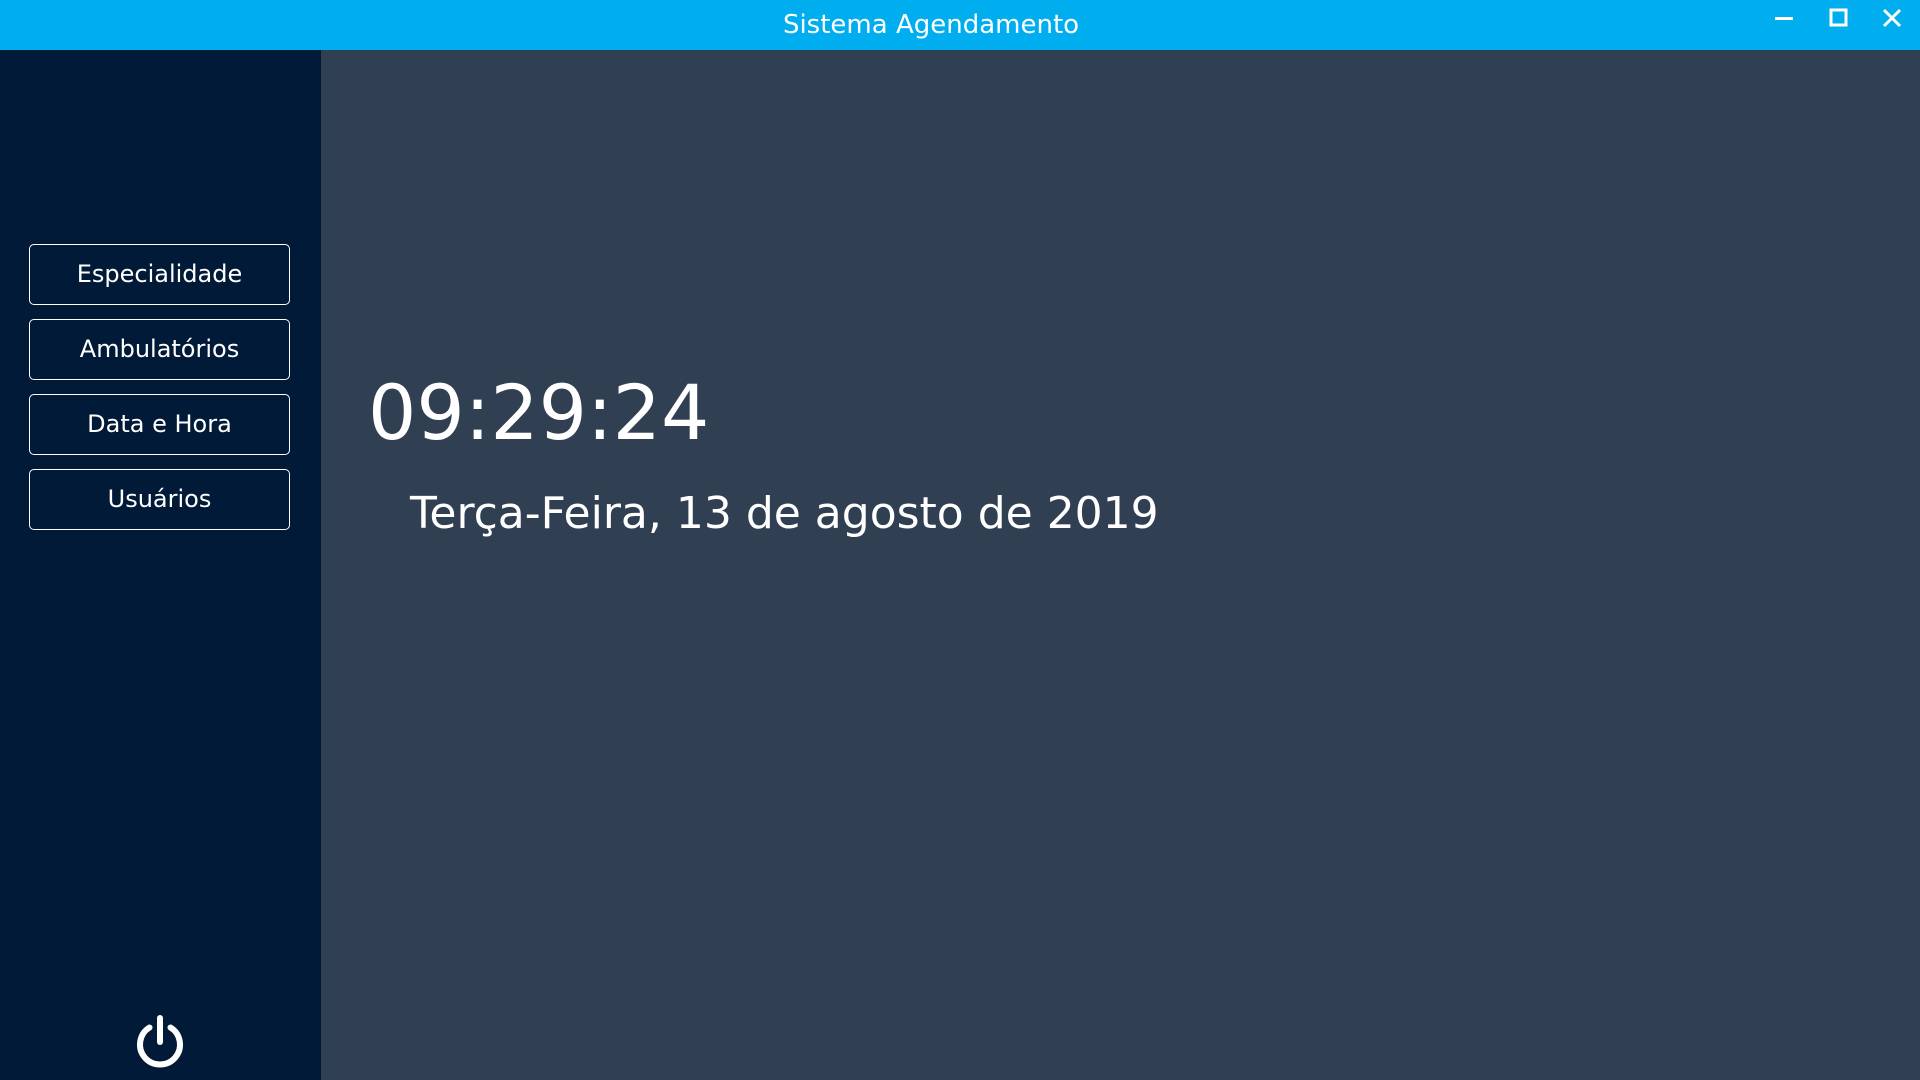  I want to click on maximize-button, so click(1838, 20).